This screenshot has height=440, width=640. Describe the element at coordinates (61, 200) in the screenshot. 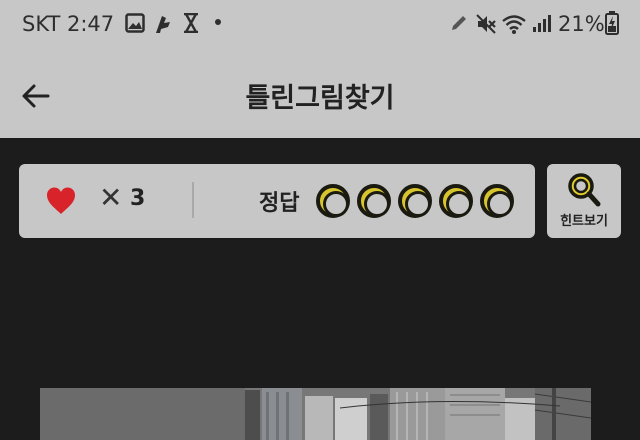

I see `heart-icon` at that location.